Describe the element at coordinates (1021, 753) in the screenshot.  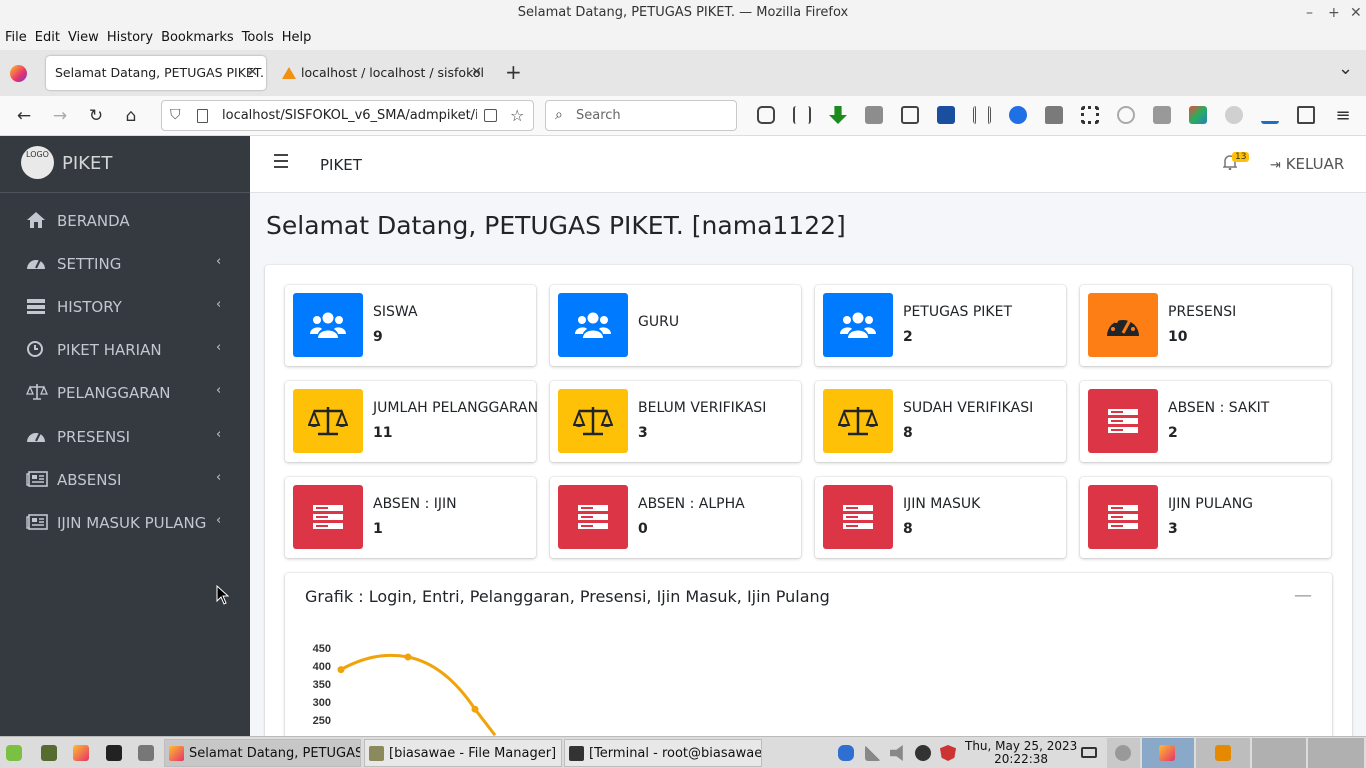
I see `clock: Thu, May 25, 2023 20:22:38` at that location.